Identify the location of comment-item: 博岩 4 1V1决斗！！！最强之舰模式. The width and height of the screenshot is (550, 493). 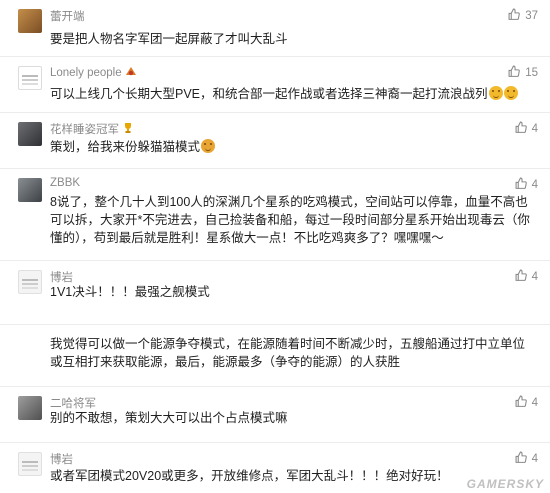
(275, 292).